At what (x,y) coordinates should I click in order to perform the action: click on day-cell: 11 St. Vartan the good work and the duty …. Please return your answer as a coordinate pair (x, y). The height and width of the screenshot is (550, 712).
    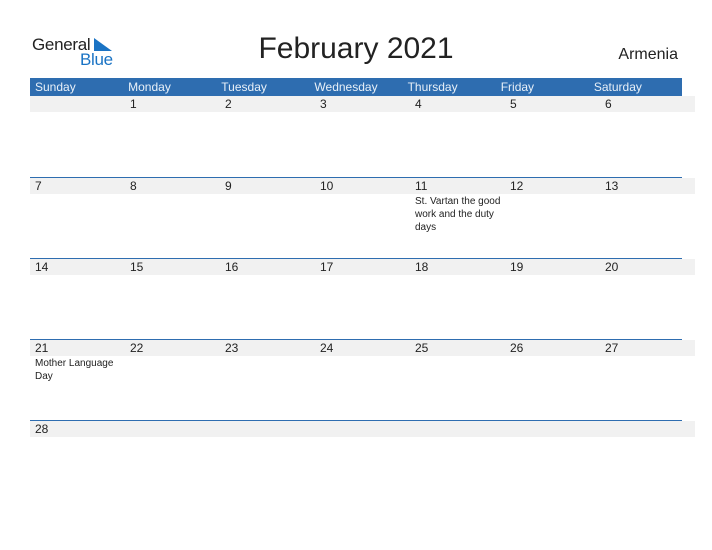
    Looking at the image, I should click on (457, 218).